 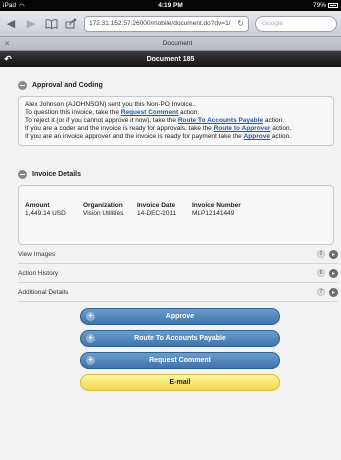 What do you see at coordinates (257, 136) in the screenshot?
I see `approve-link: Approve` at bounding box center [257, 136].